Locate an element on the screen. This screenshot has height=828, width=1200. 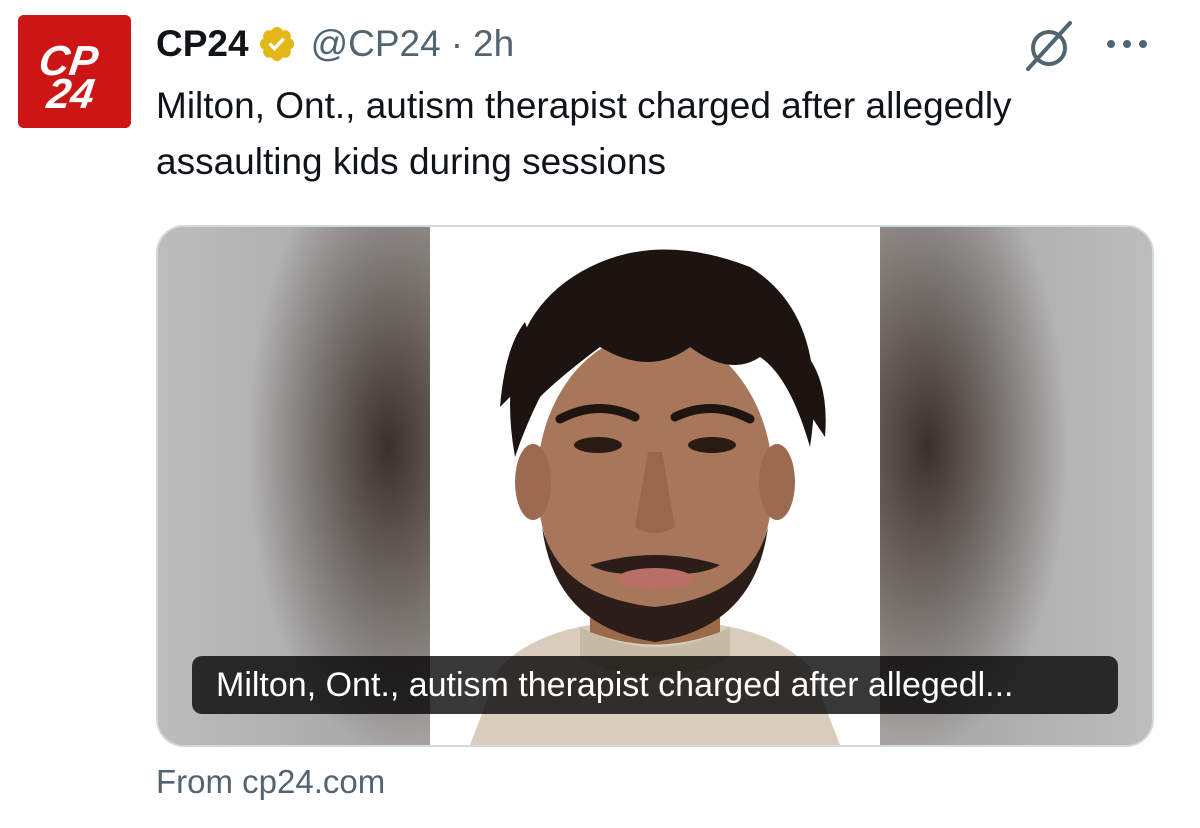
cp24-logo-icon: CP 24 is located at coordinates (74, 71).